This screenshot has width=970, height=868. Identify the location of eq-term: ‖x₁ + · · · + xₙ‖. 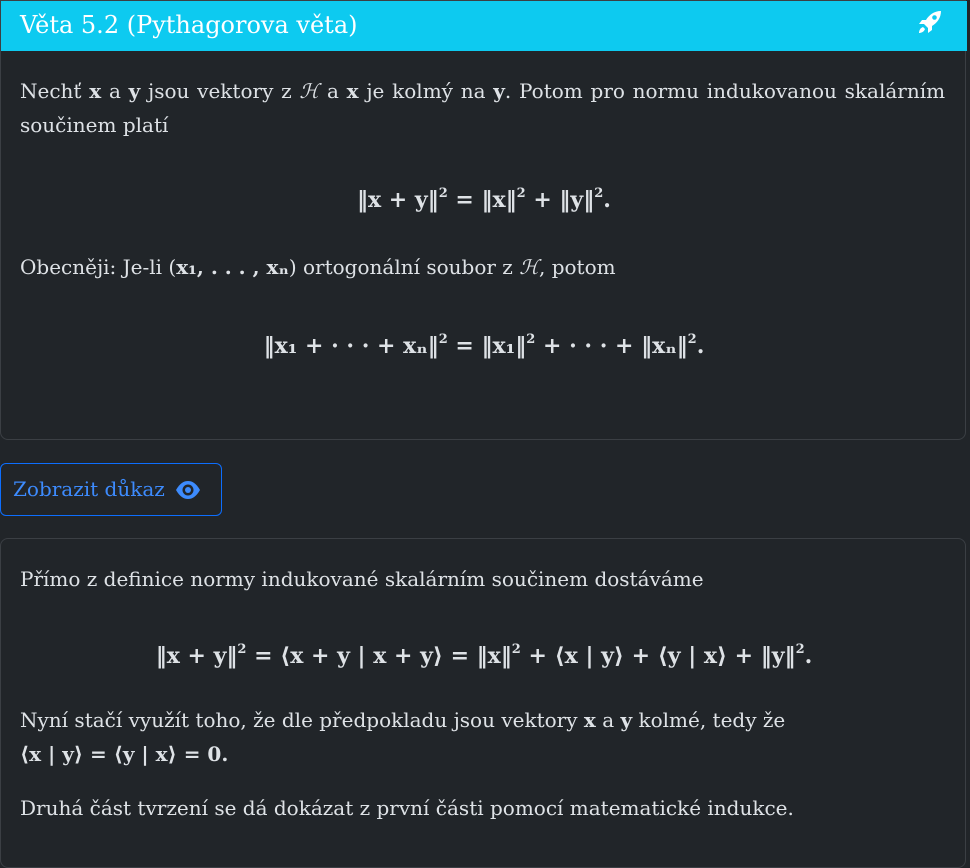
(351, 346).